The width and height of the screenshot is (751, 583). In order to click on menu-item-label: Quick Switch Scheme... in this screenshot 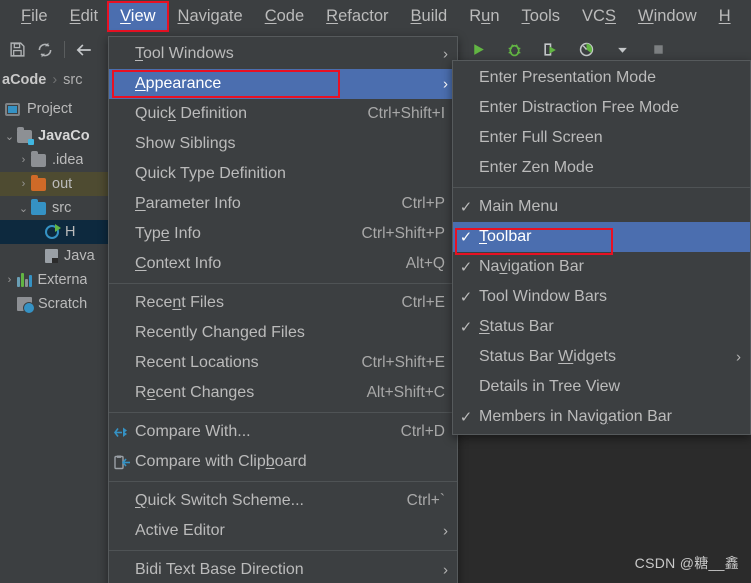, I will do `click(219, 500)`.